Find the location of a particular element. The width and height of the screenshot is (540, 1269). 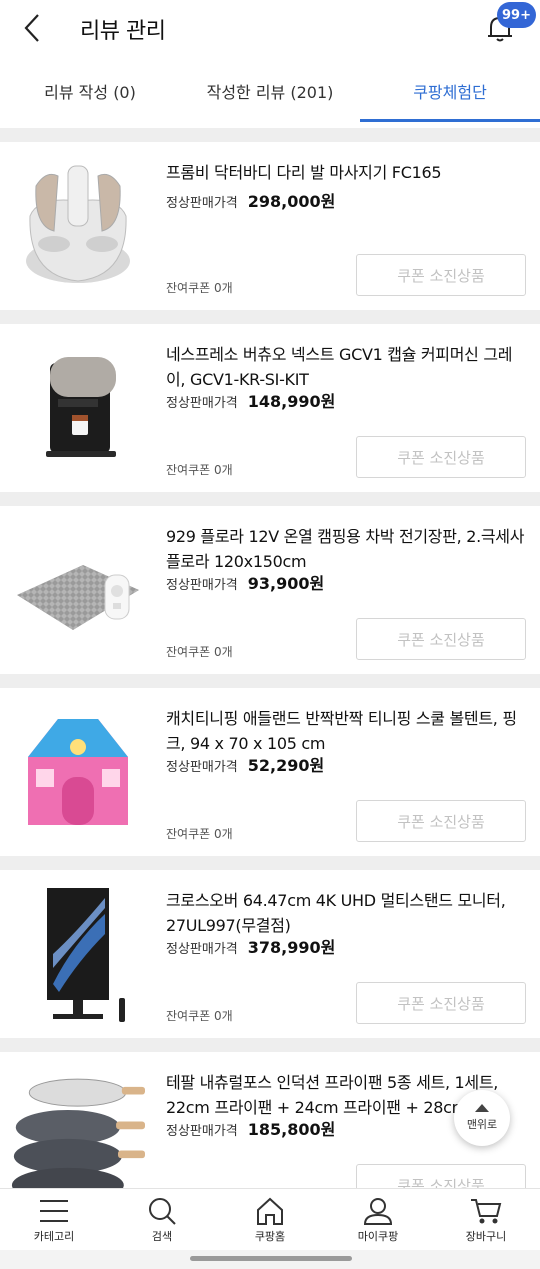

tab-written-reviews: 작성한 리뷰 (201) is located at coordinates (270, 91).